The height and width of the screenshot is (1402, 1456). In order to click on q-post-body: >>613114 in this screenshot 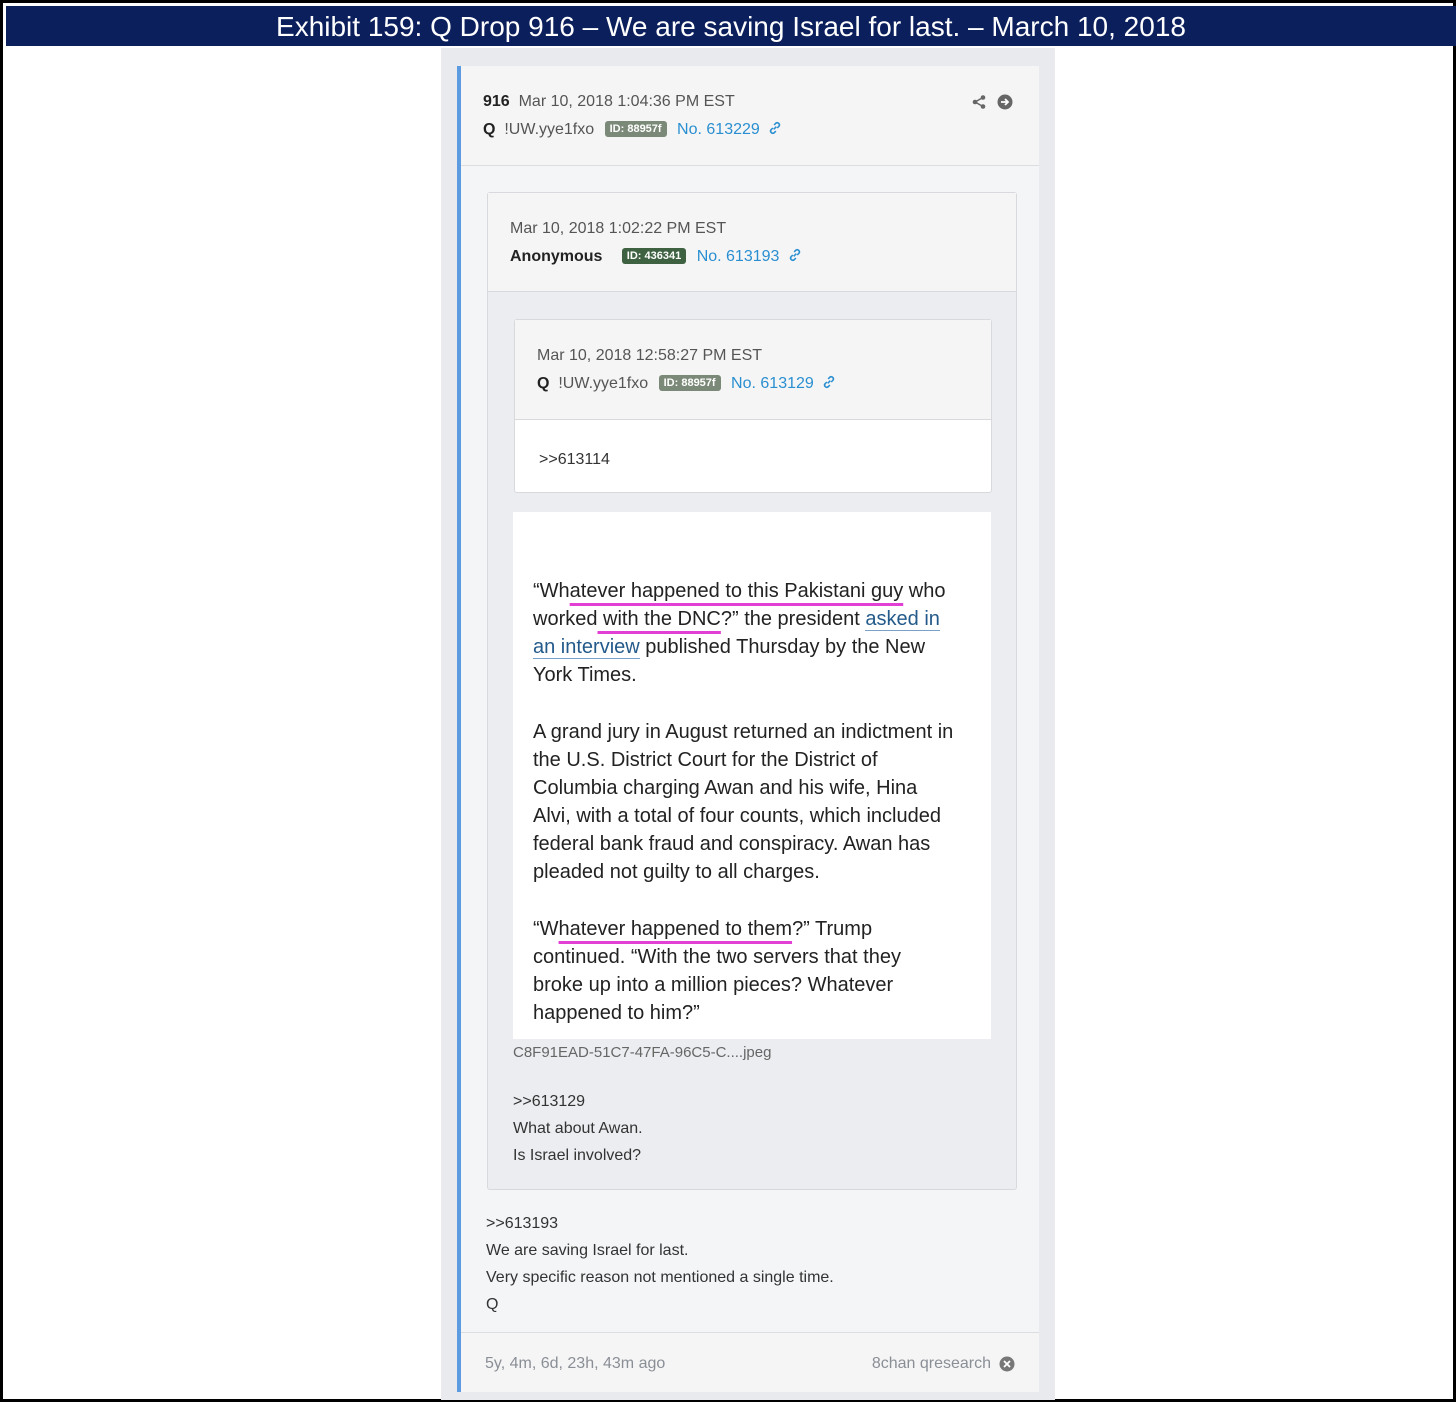, I will do `click(574, 459)`.